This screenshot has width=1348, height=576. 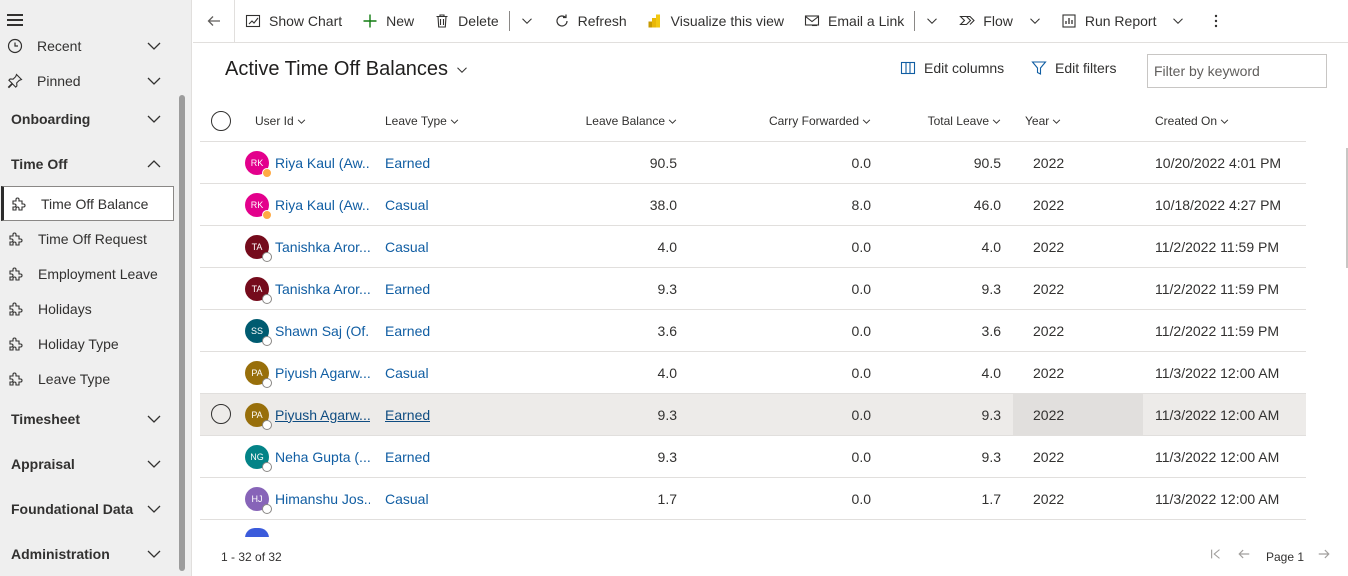 I want to click on edit-filters-button: Edit filters, so click(x=1073, y=68).